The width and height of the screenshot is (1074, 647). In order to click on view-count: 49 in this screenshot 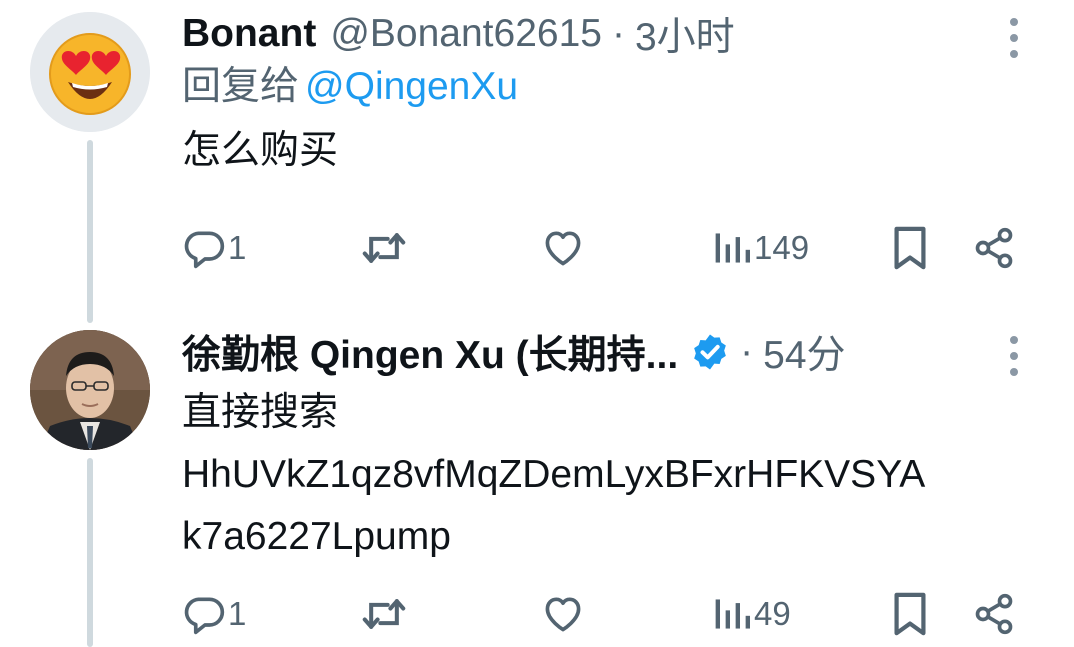, I will do `click(772, 613)`.